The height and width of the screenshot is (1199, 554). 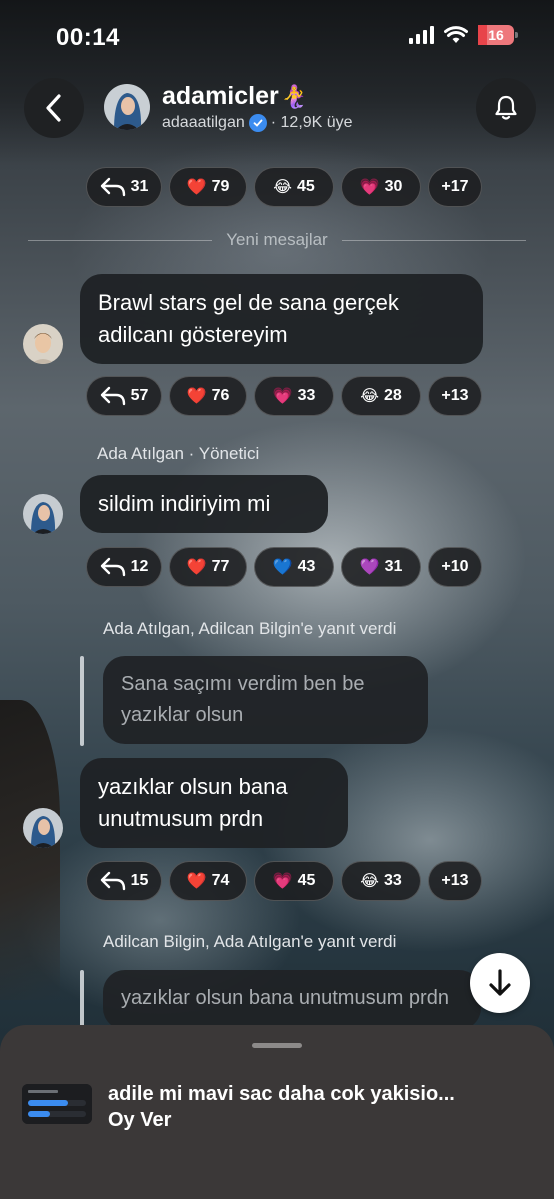 I want to click on notifications-button, so click(x=506, y=108).